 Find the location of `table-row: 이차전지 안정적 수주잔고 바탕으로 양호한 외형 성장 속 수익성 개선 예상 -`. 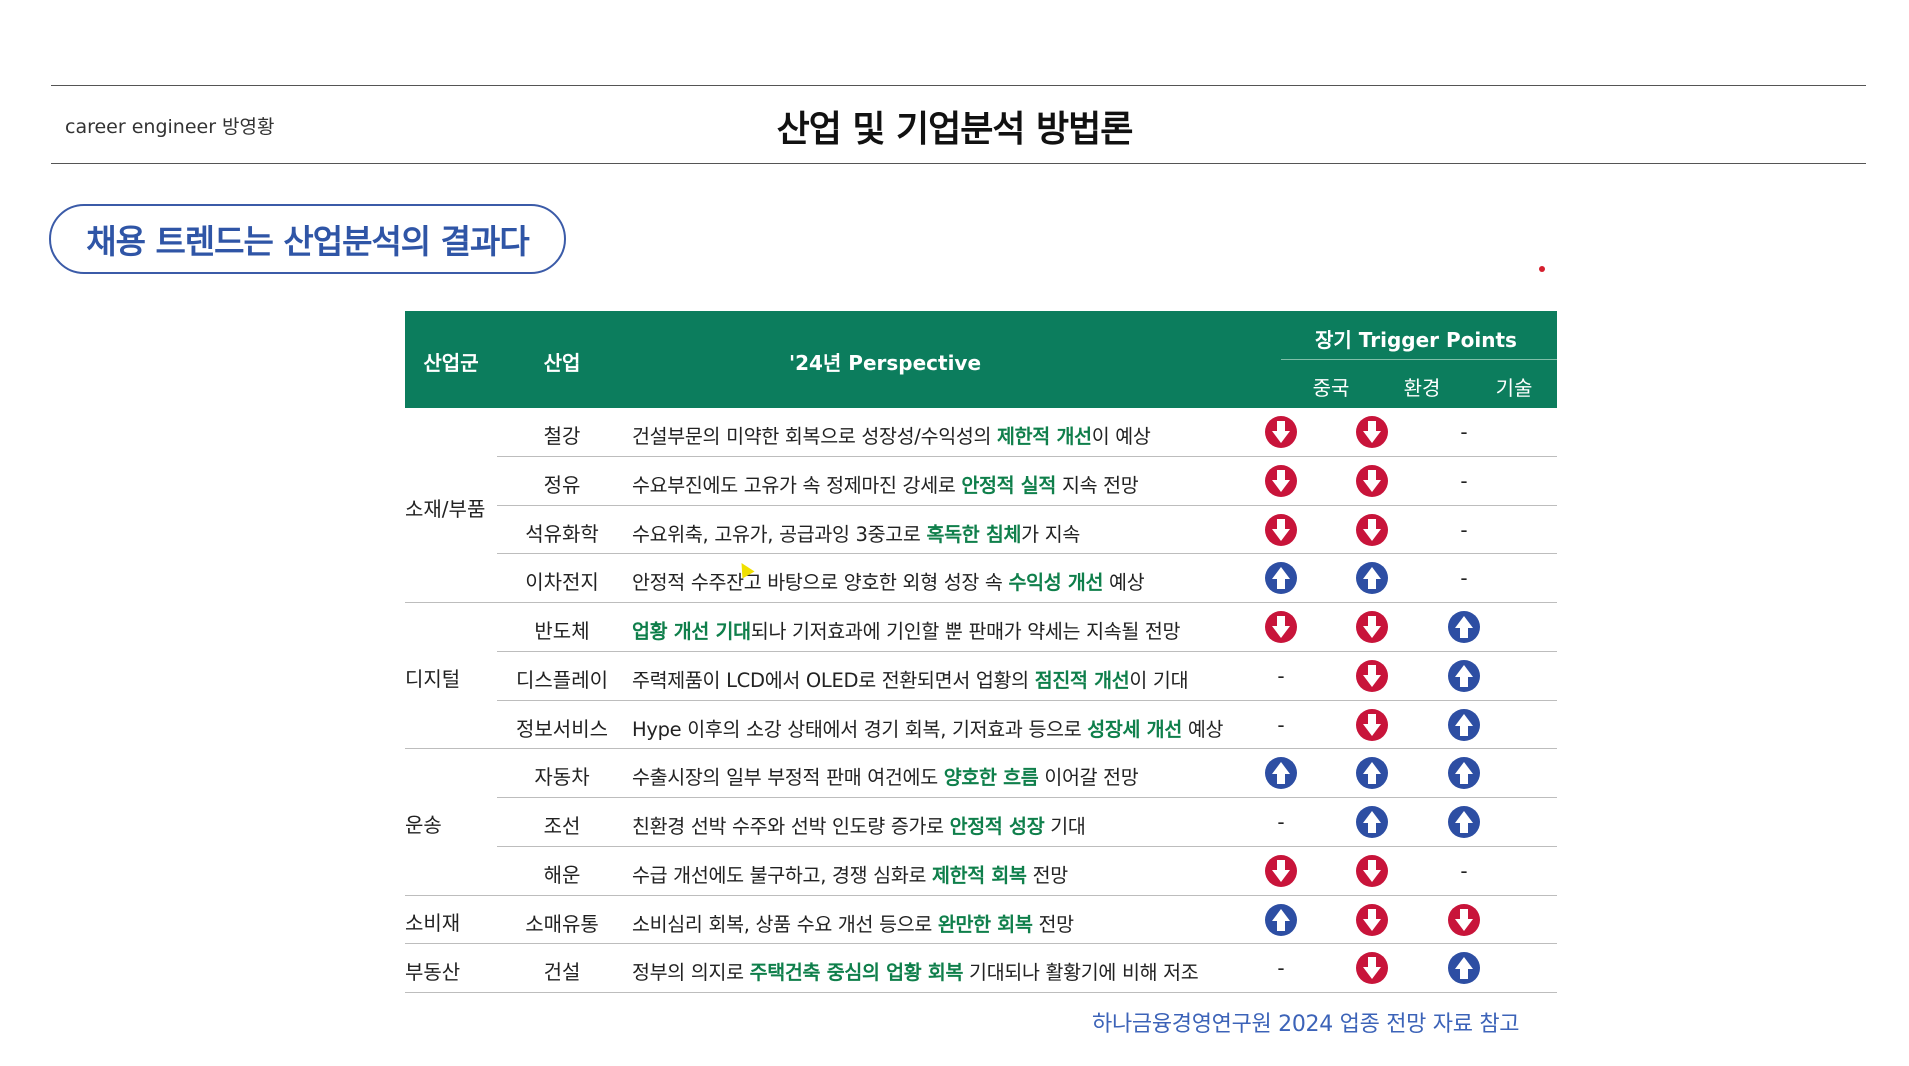

table-row: 이차전지 안정적 수주잔고 바탕으로 양호한 외형 성장 속 수익성 개선 예상 - is located at coordinates (1027, 578).